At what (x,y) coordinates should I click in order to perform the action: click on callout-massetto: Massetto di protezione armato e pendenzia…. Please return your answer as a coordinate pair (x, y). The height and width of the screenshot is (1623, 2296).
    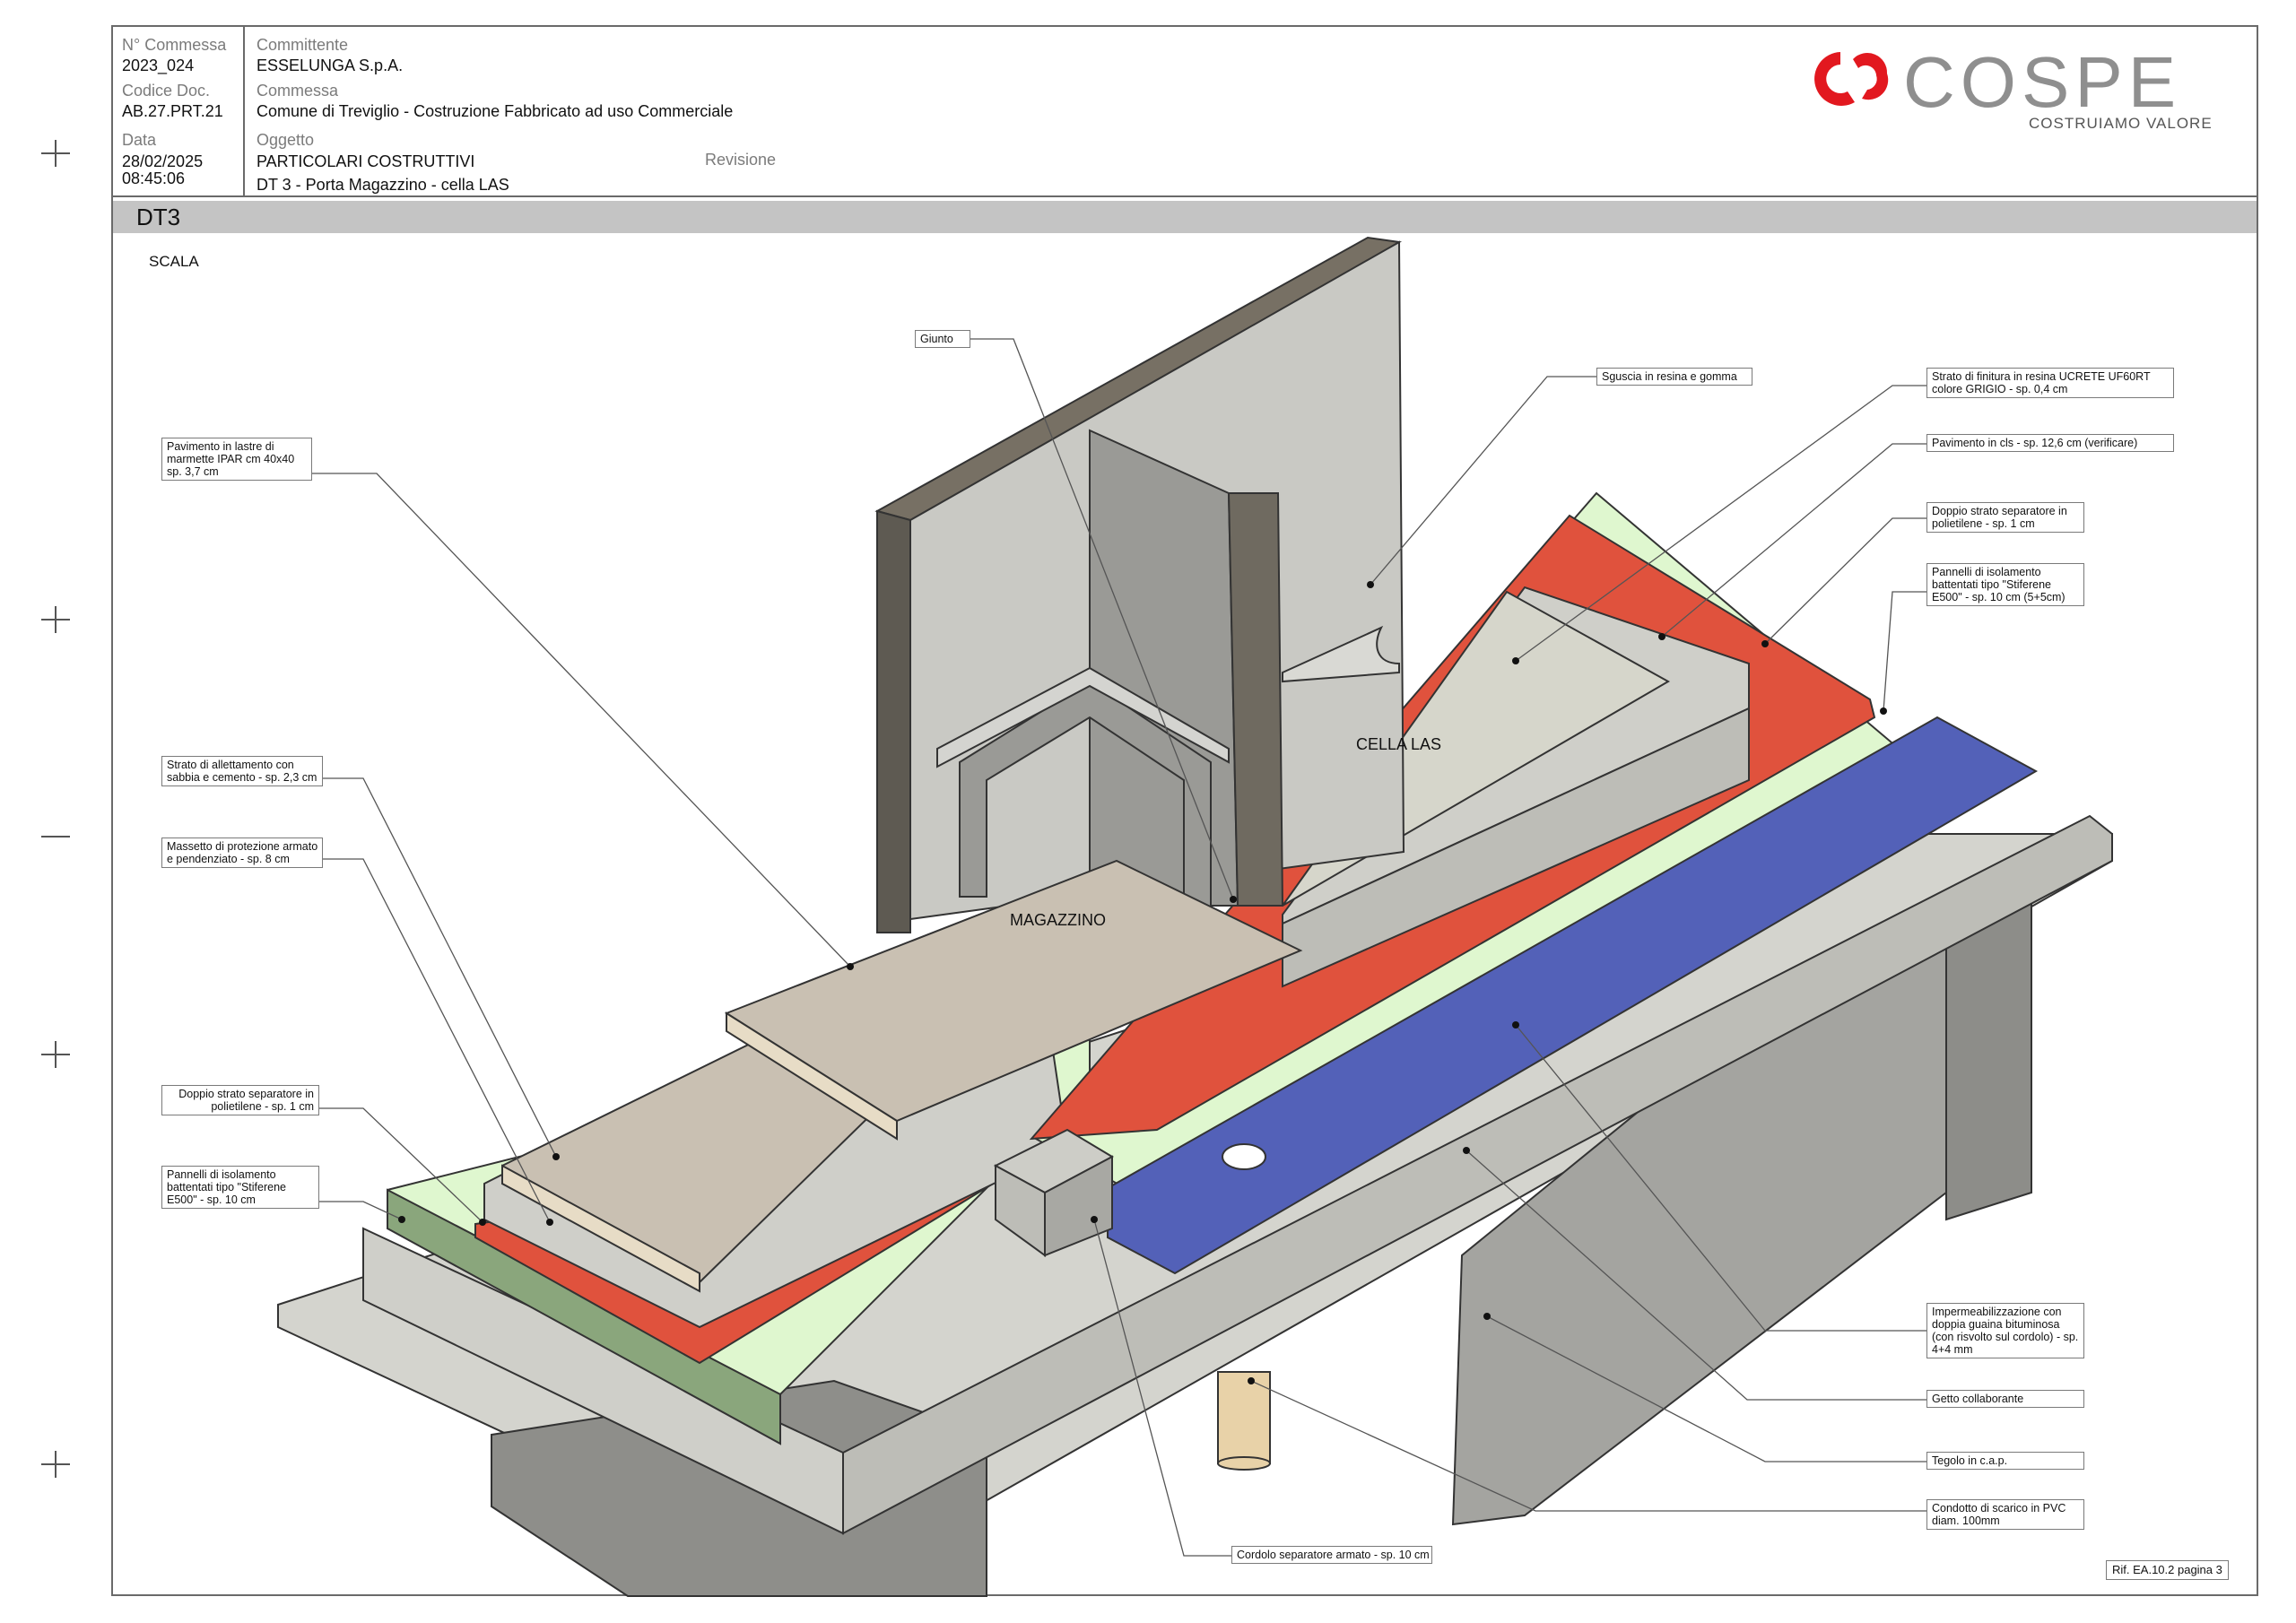
    Looking at the image, I should click on (242, 853).